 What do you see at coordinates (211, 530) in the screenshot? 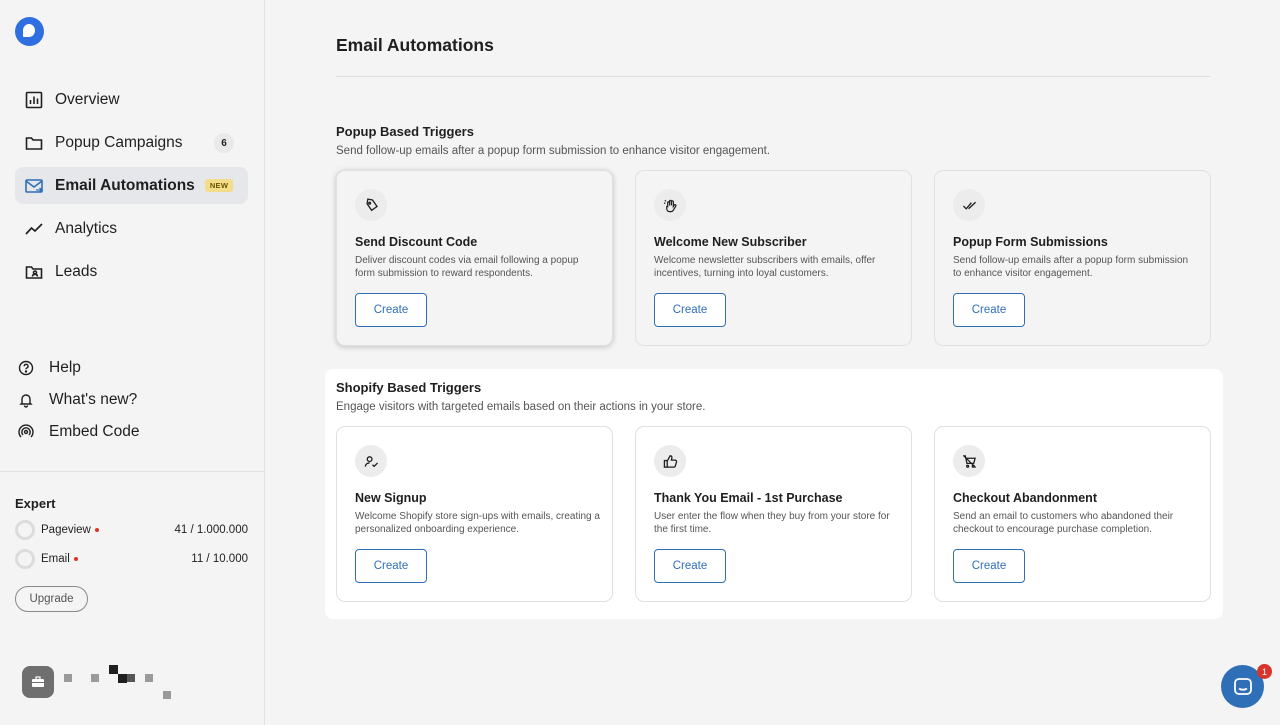
I see `usage-value: 41 / 1.000.000` at bounding box center [211, 530].